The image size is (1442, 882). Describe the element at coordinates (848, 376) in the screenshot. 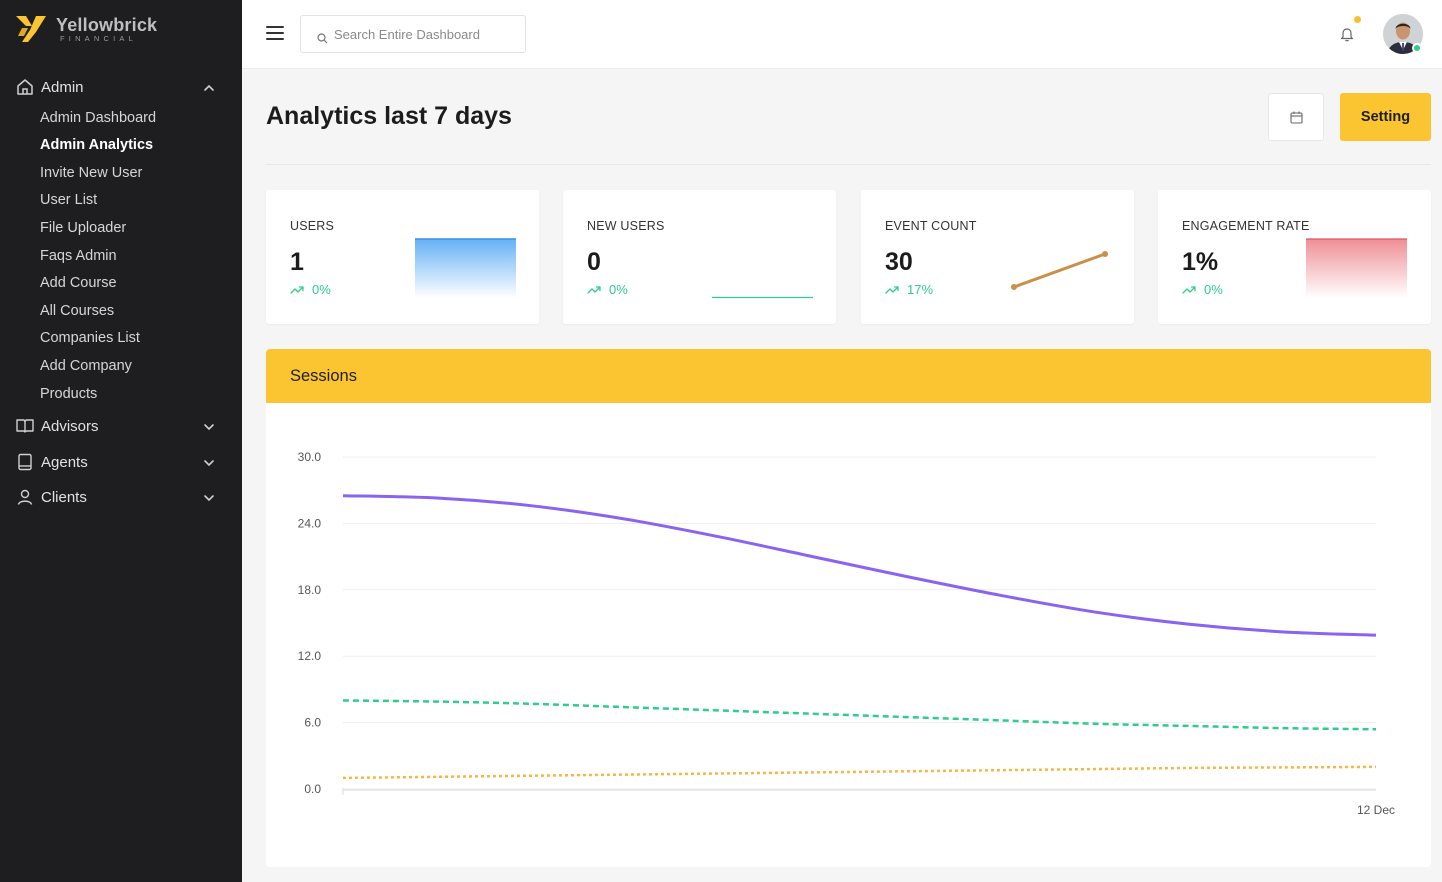

I see `sessions-header: Sessions` at that location.